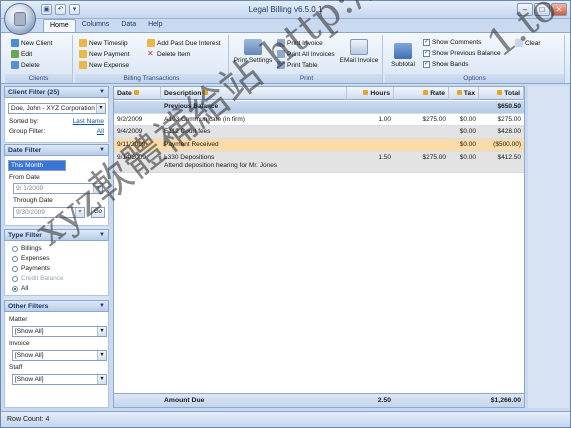 The image size is (571, 428). I want to click on tab-columns: Columns, so click(96, 26).